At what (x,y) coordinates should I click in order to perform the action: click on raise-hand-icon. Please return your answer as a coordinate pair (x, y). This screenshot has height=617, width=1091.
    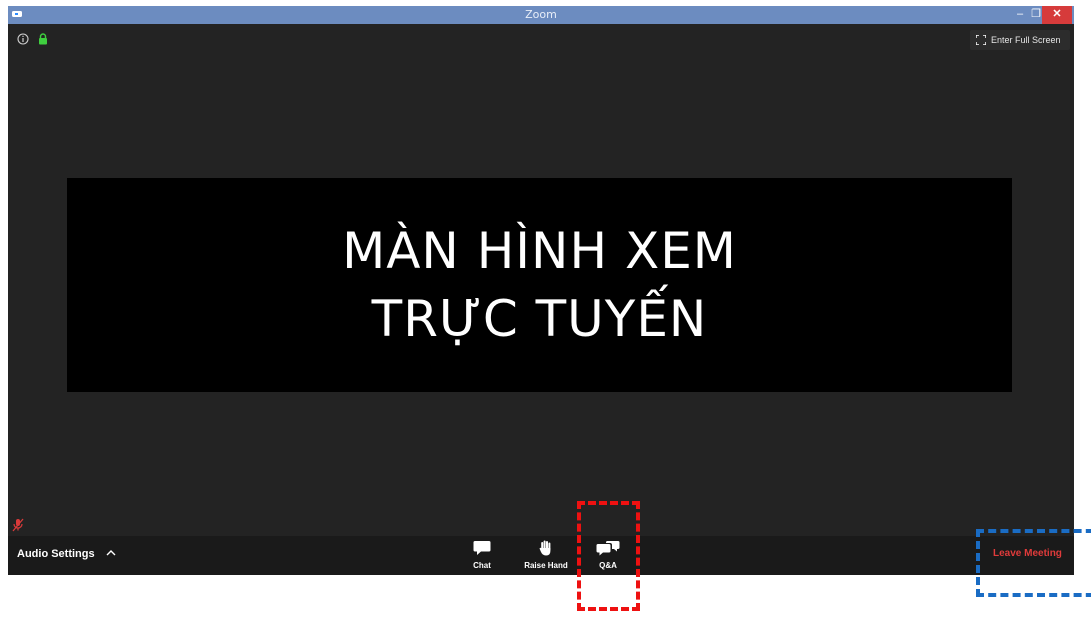
    Looking at the image, I should click on (545, 548).